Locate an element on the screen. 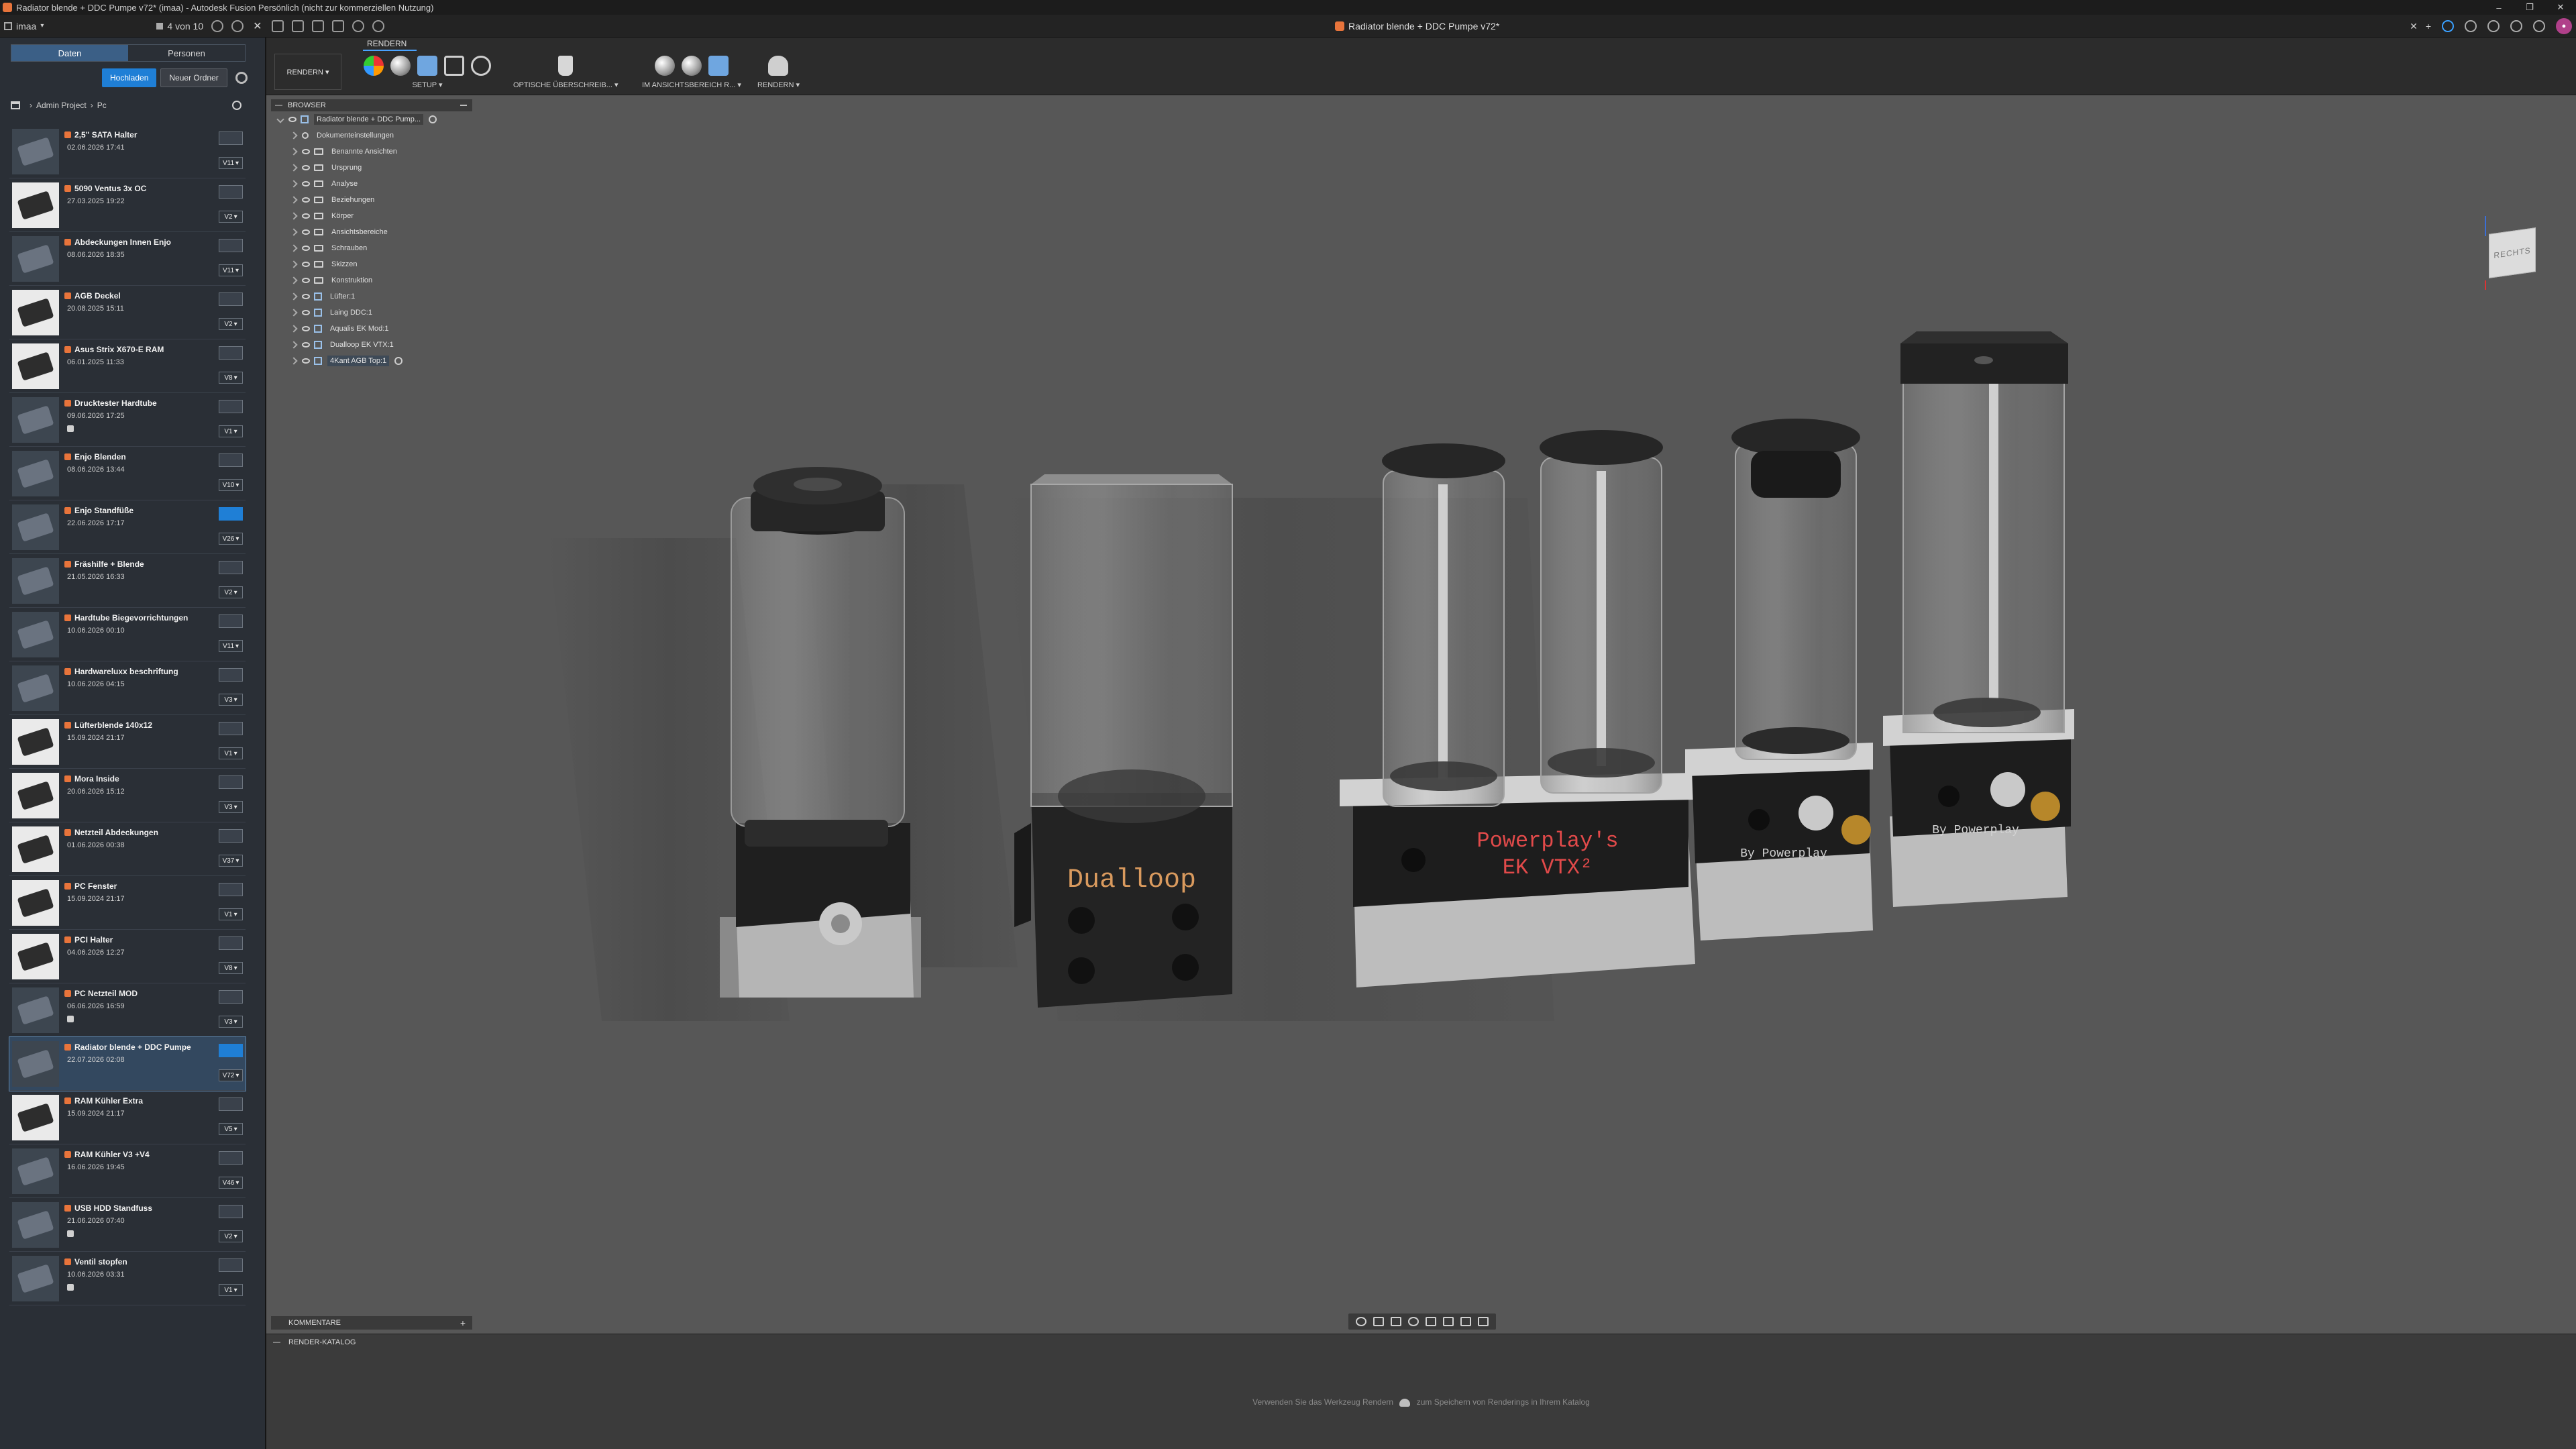 The height and width of the screenshot is (1449, 2576). workspace-switcher: RENDERN ▾ is located at coordinates (307, 72).